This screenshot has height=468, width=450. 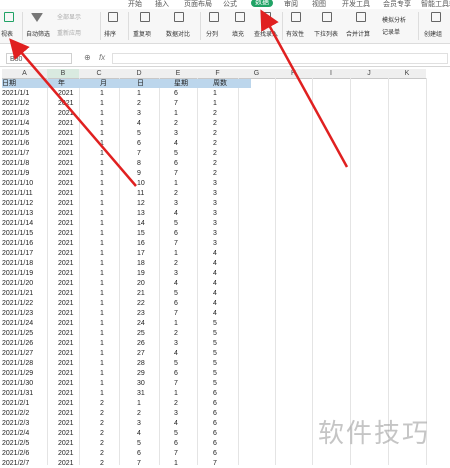 What do you see at coordinates (304, 88) in the screenshot?
I see `arrow-to-data-tab` at bounding box center [304, 88].